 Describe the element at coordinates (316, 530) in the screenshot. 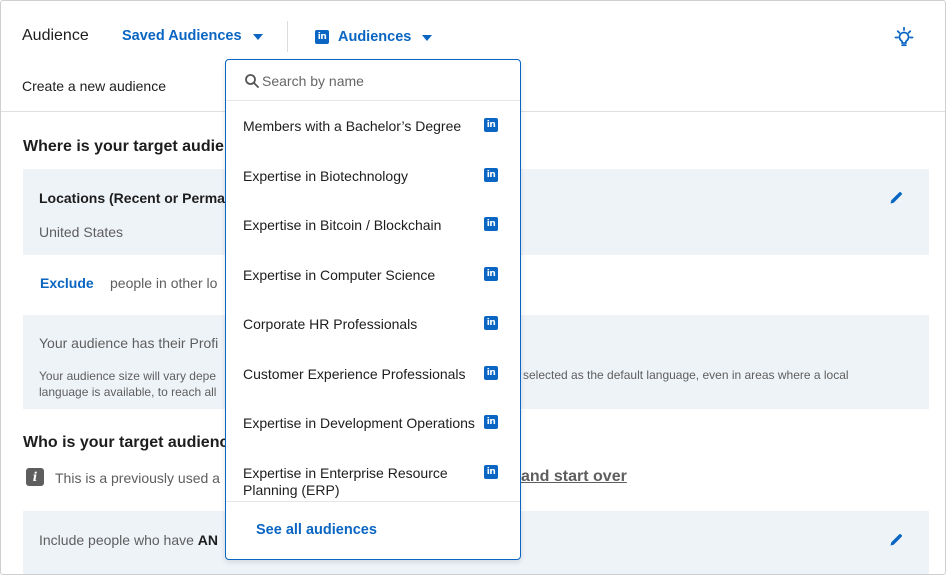

I see `see-all-audiences-link: See all audiences` at that location.